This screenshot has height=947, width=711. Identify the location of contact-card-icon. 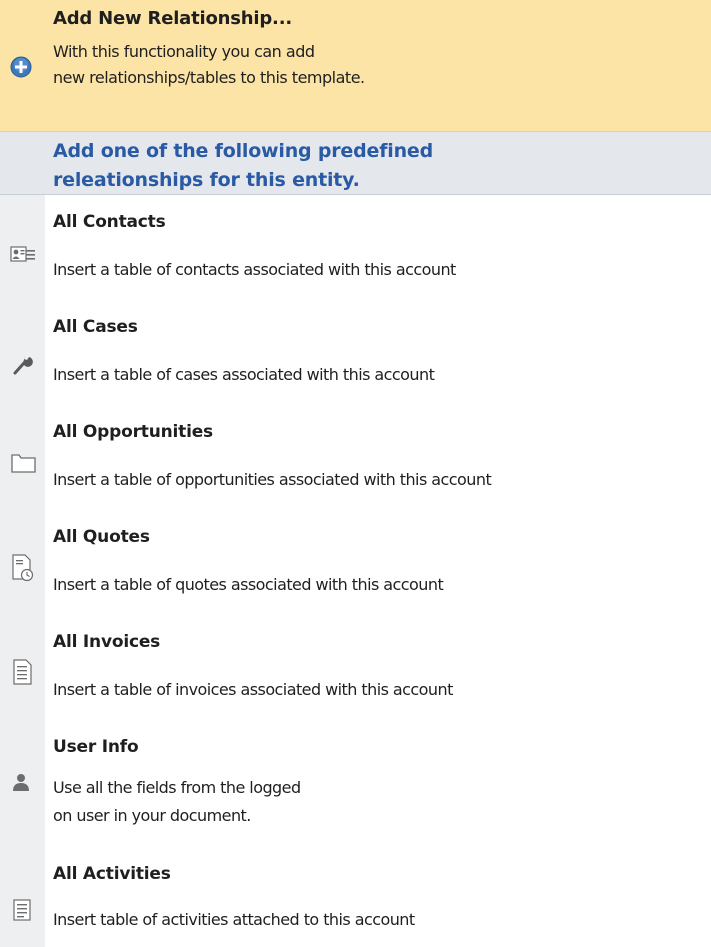
(23, 257).